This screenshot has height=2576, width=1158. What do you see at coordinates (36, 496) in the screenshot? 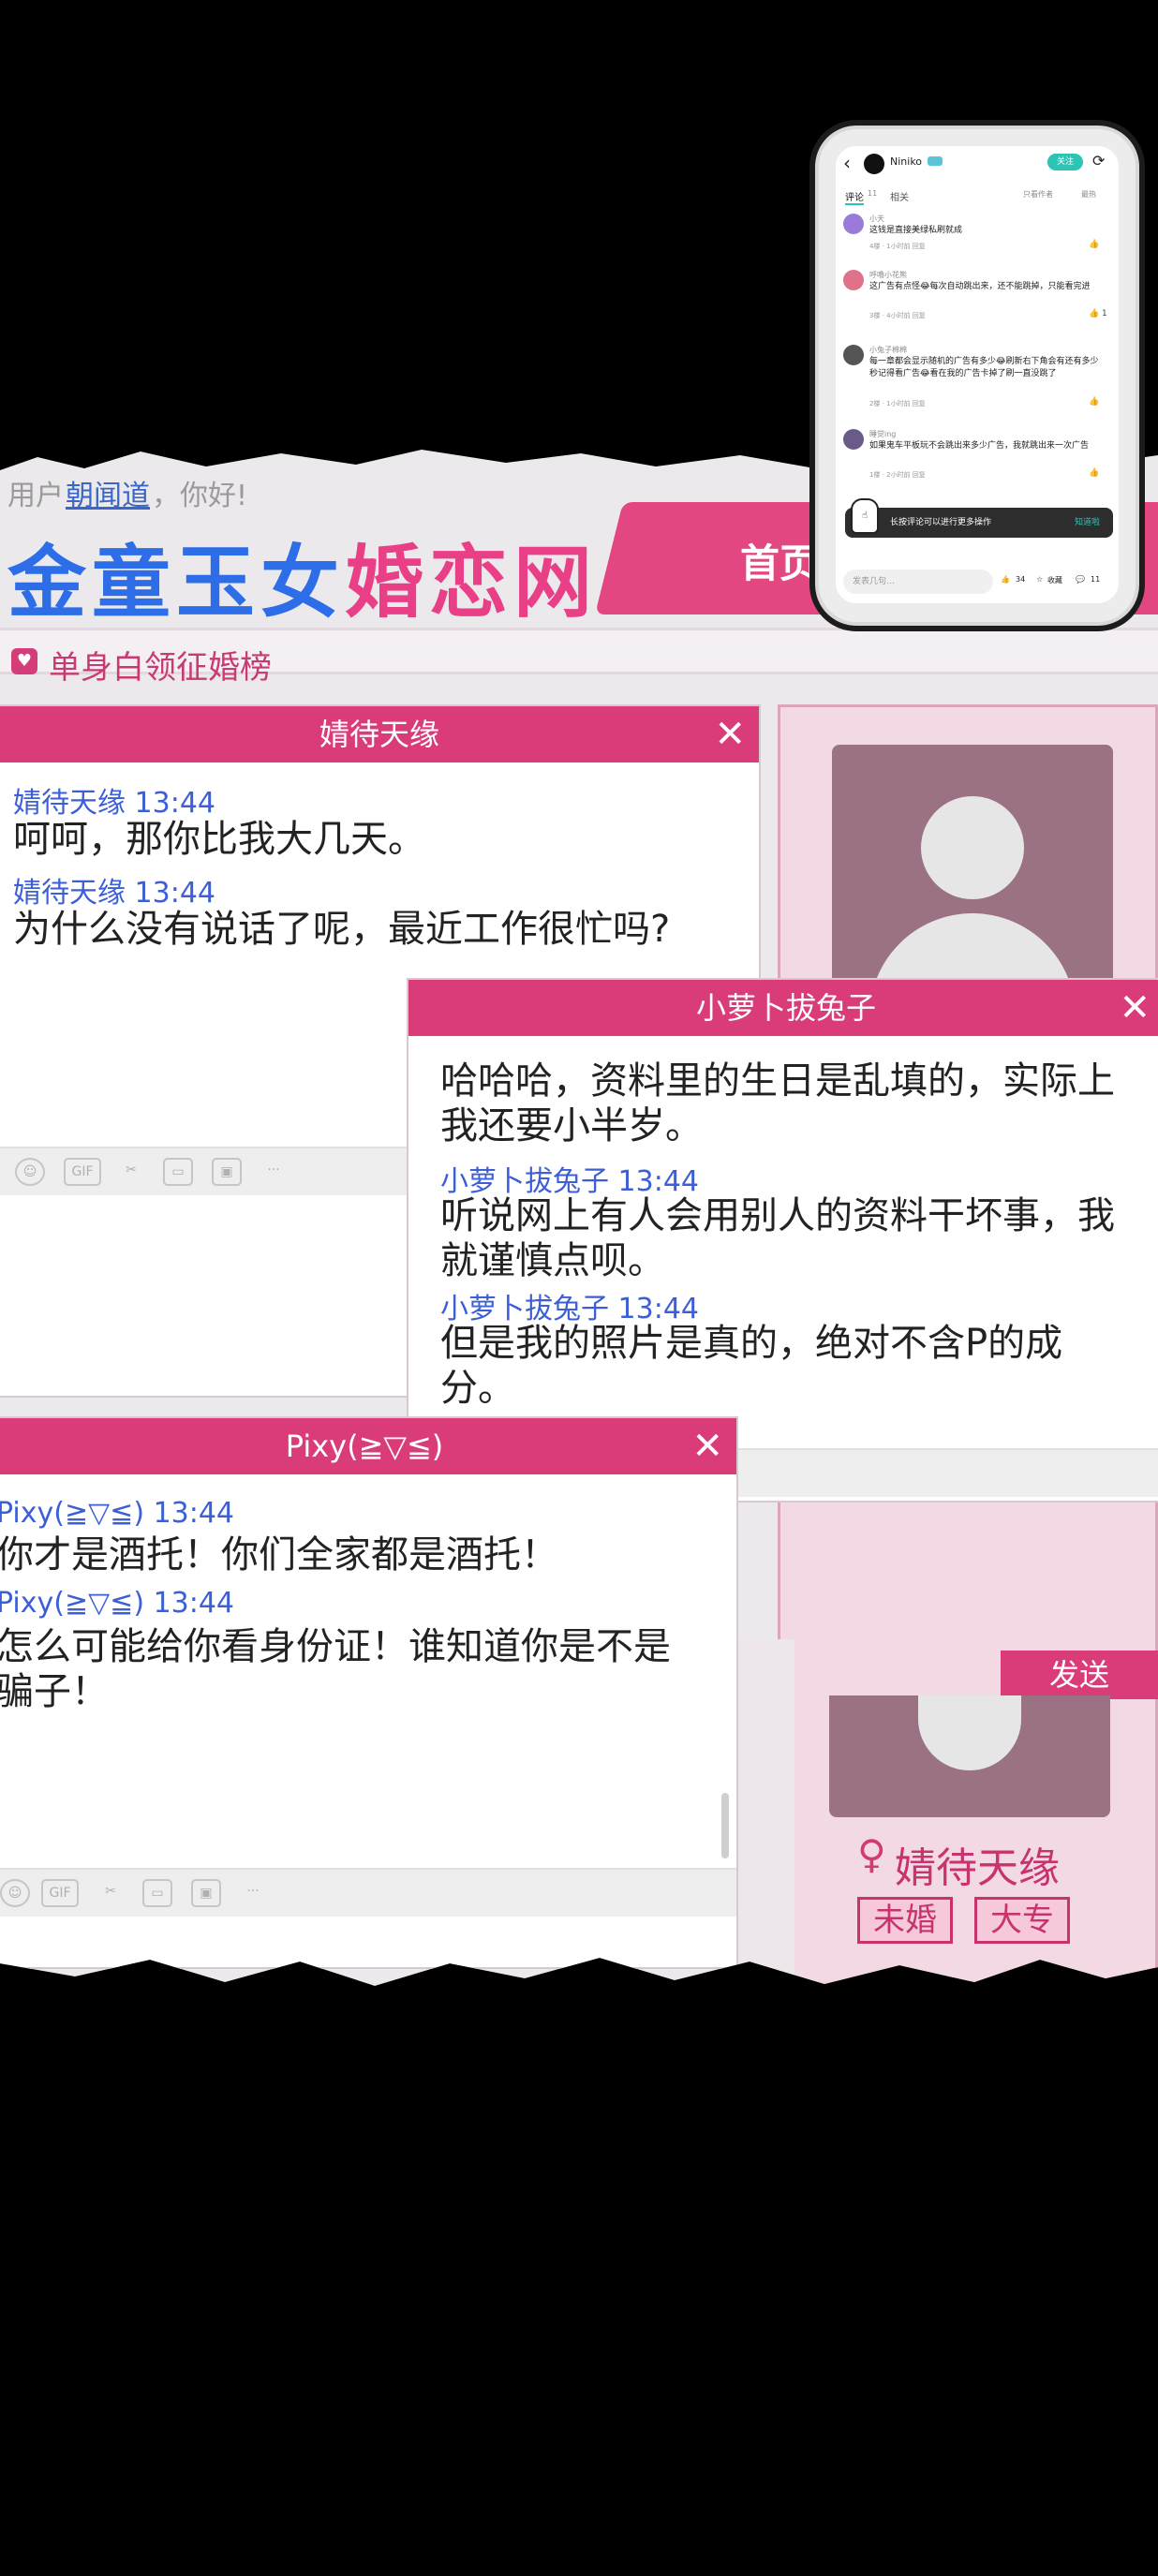
I see `greeting-prefix: 用户` at bounding box center [36, 496].